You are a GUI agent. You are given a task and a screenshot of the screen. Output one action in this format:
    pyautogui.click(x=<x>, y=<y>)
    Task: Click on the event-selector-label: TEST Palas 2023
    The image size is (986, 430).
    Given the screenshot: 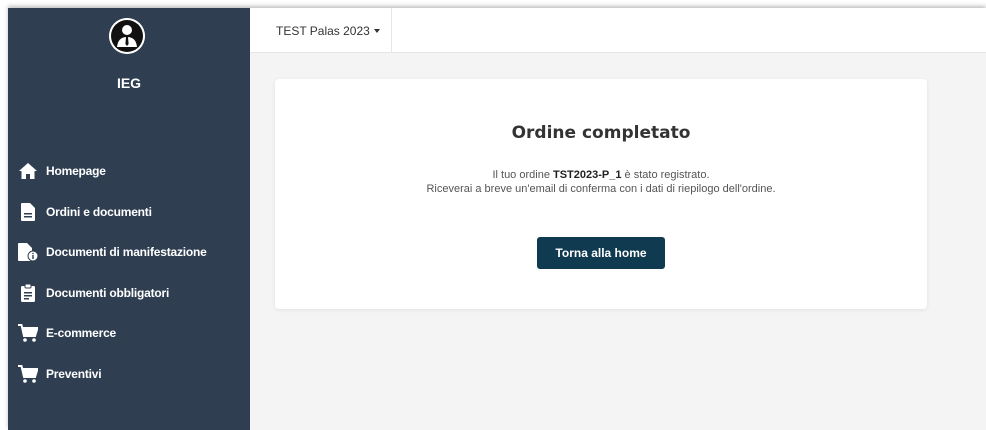 What is the action you would take?
    pyautogui.click(x=323, y=30)
    